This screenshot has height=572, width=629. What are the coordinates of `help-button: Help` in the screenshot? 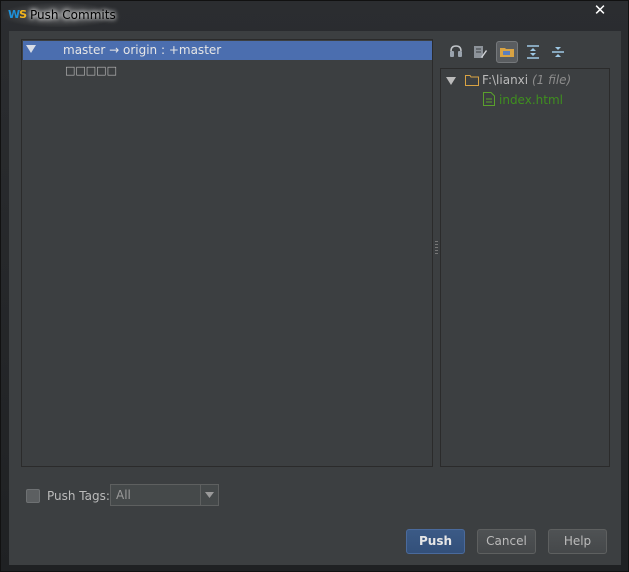 It's located at (577, 541).